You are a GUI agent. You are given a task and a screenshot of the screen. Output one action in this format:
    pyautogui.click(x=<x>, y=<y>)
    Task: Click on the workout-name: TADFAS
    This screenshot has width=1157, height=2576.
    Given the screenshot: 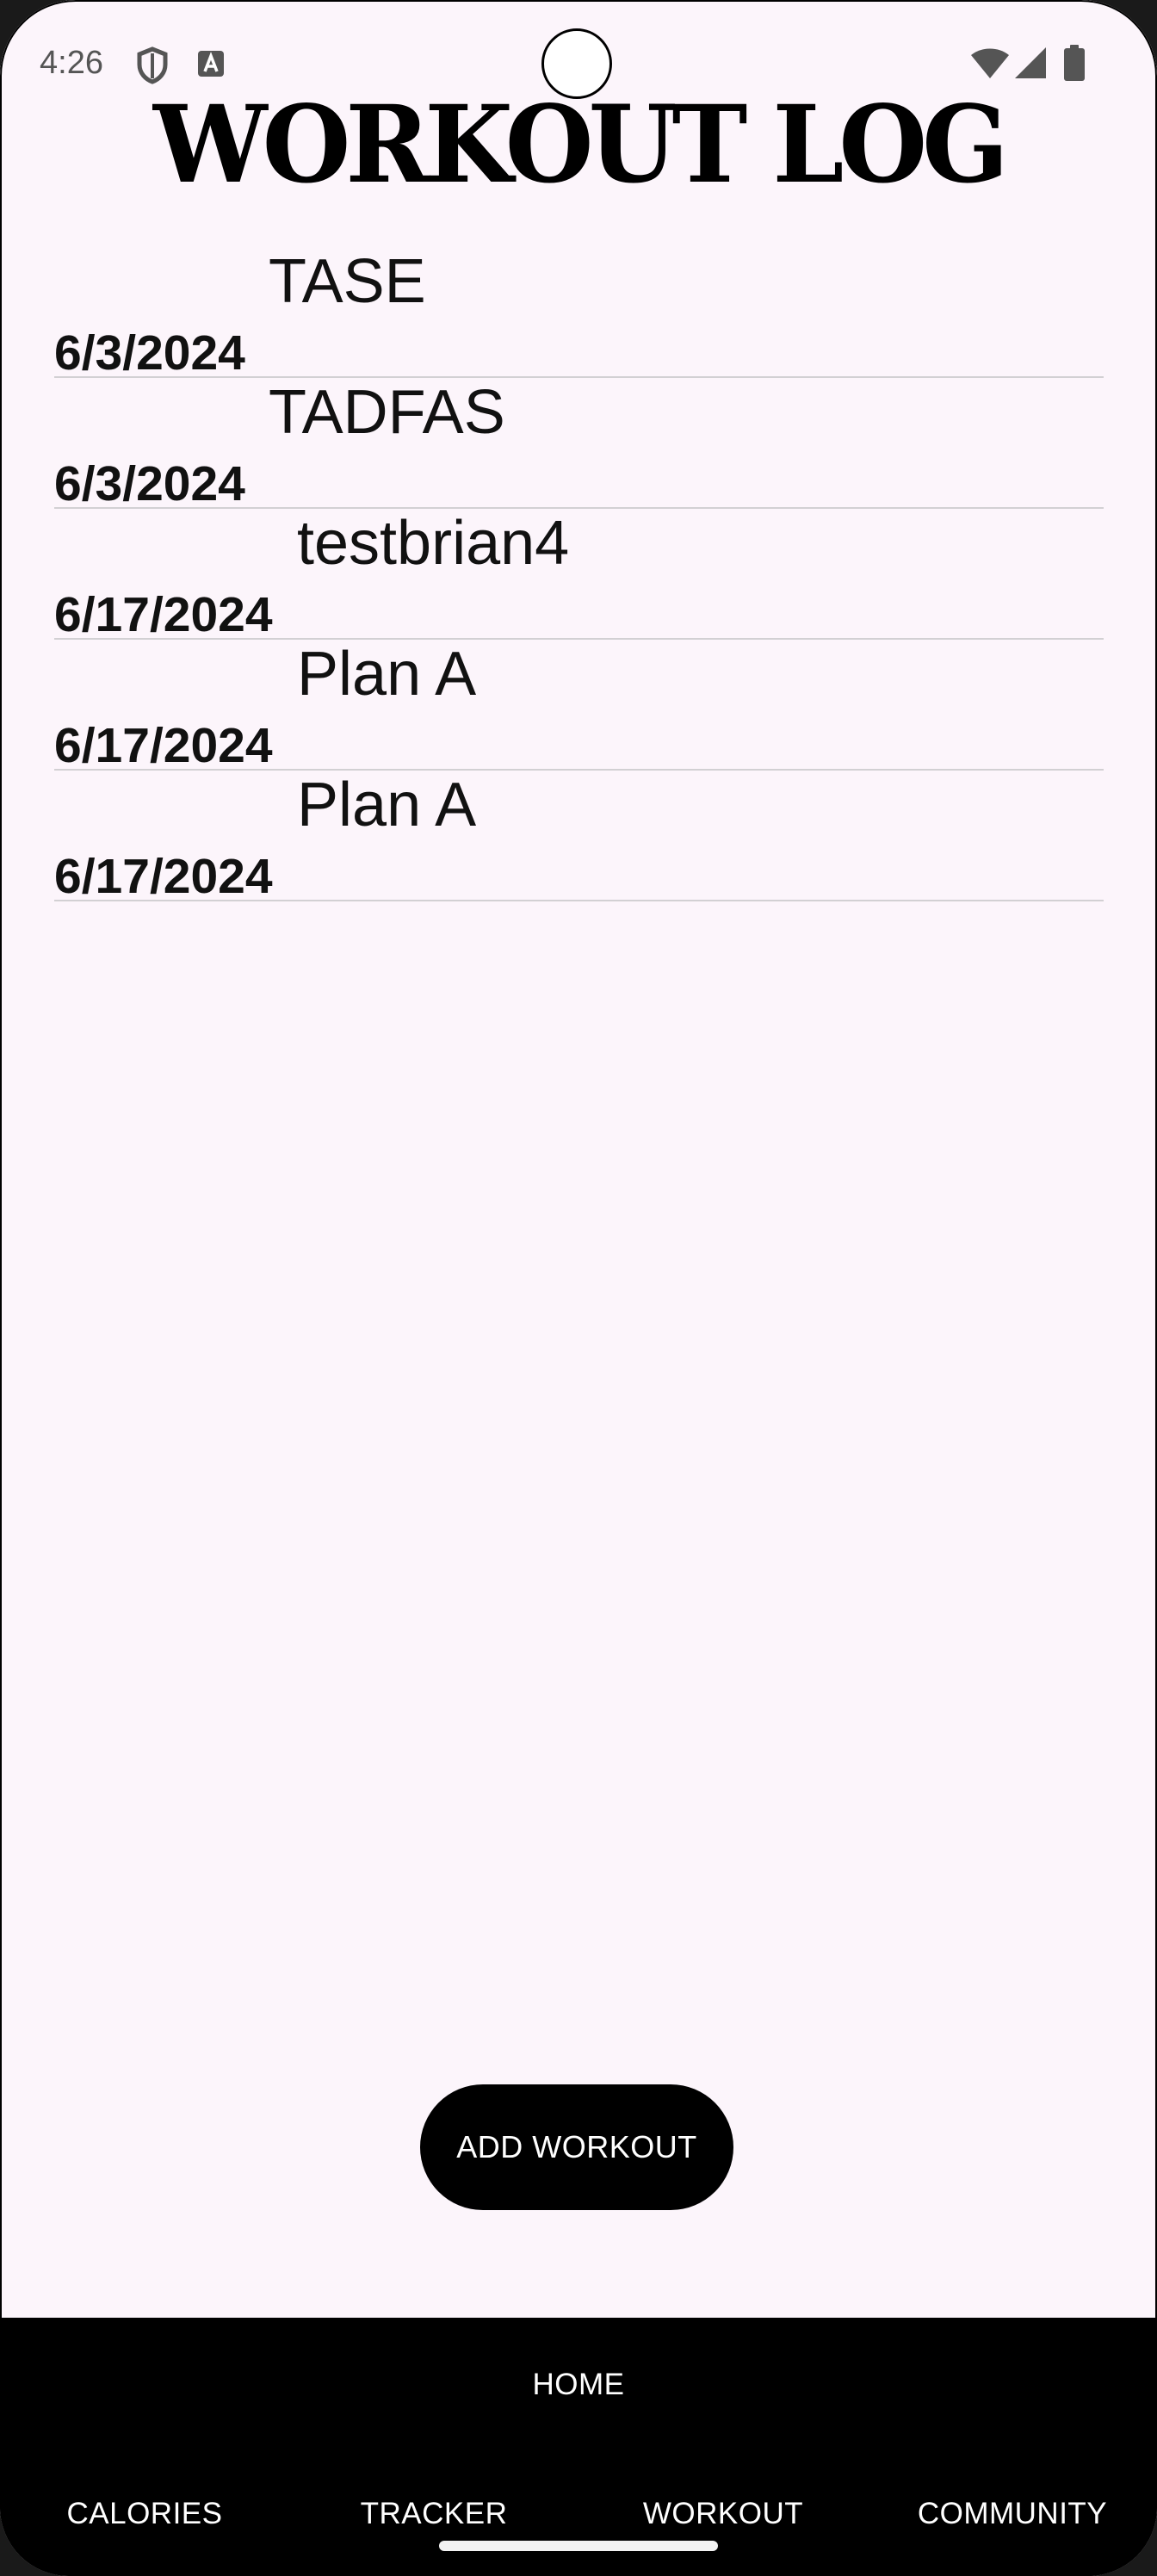 What is the action you would take?
    pyautogui.click(x=387, y=413)
    